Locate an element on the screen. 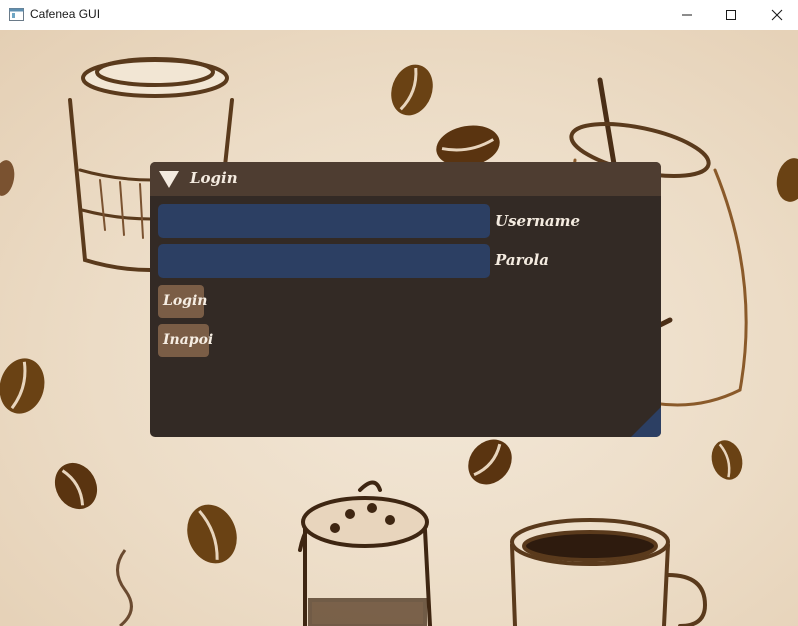 Image resolution: width=798 pixels, height=626 pixels. username-input is located at coordinates (324, 221).